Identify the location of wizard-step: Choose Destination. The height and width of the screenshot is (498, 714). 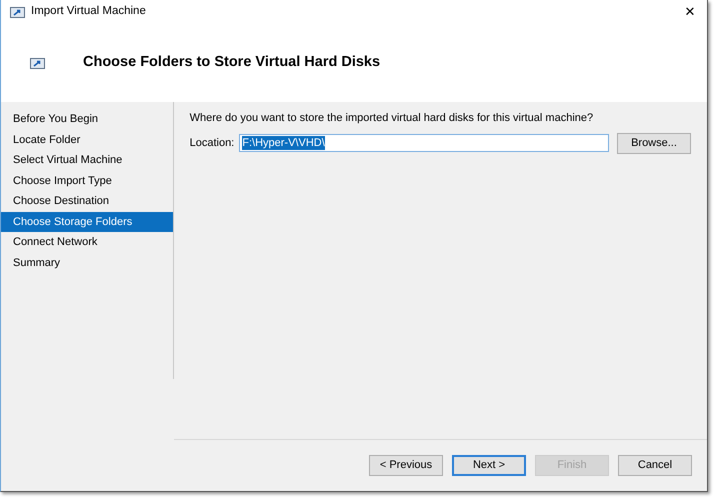
(87, 201).